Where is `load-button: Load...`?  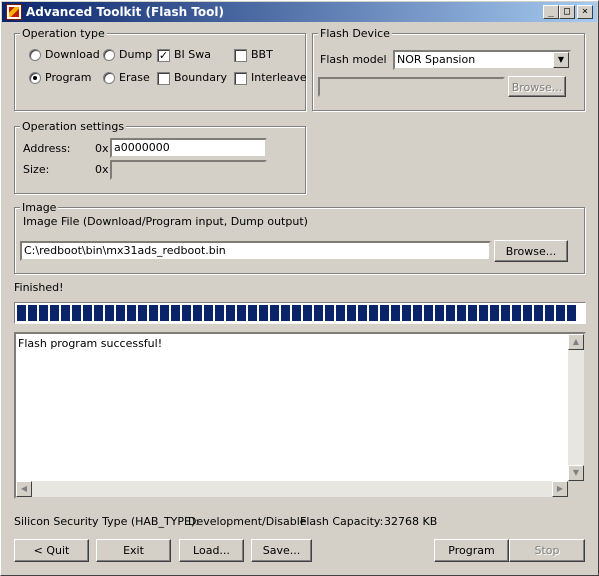
load-button: Load... is located at coordinates (211, 550).